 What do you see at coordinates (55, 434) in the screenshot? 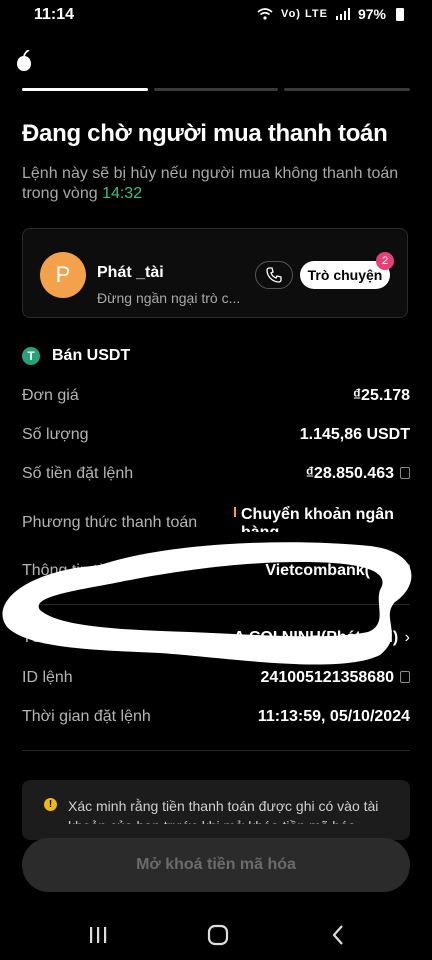
I see `quantity-label: Số lượng` at bounding box center [55, 434].